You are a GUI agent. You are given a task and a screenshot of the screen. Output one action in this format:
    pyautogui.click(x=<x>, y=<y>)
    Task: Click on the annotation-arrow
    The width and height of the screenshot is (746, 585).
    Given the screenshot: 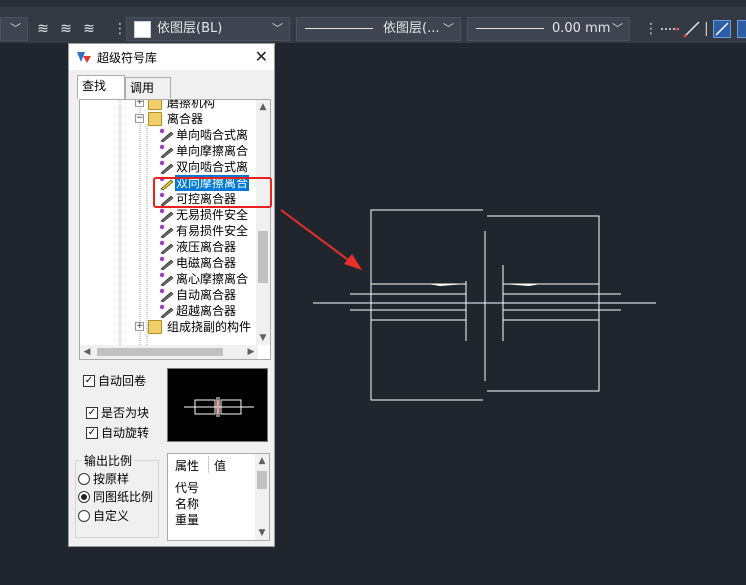 What is the action you would take?
    pyautogui.click(x=321, y=239)
    